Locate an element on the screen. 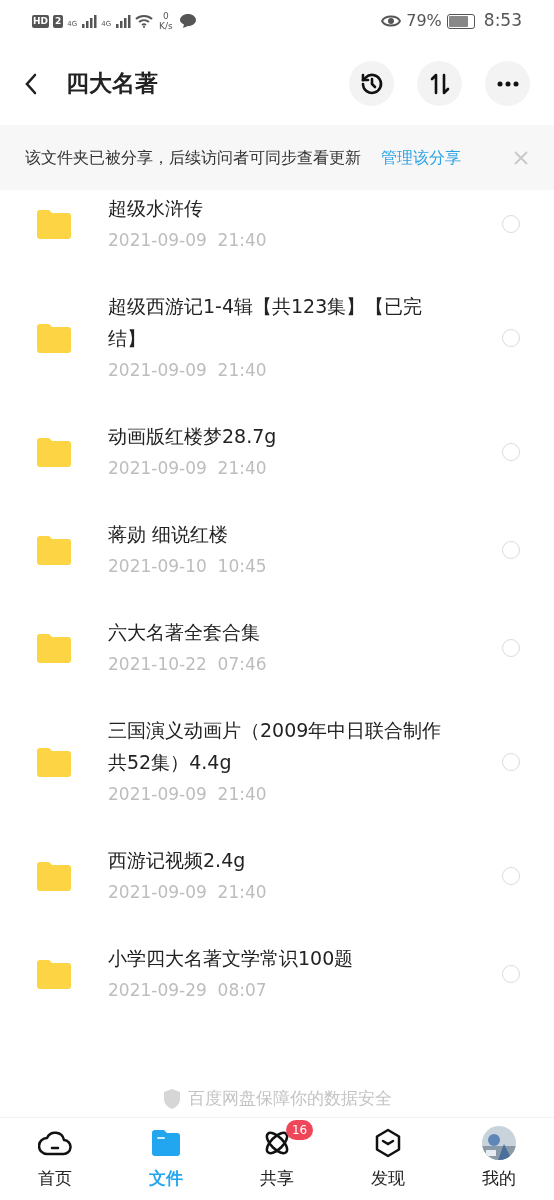  tab-label: 发现 is located at coordinates (387, 1179).